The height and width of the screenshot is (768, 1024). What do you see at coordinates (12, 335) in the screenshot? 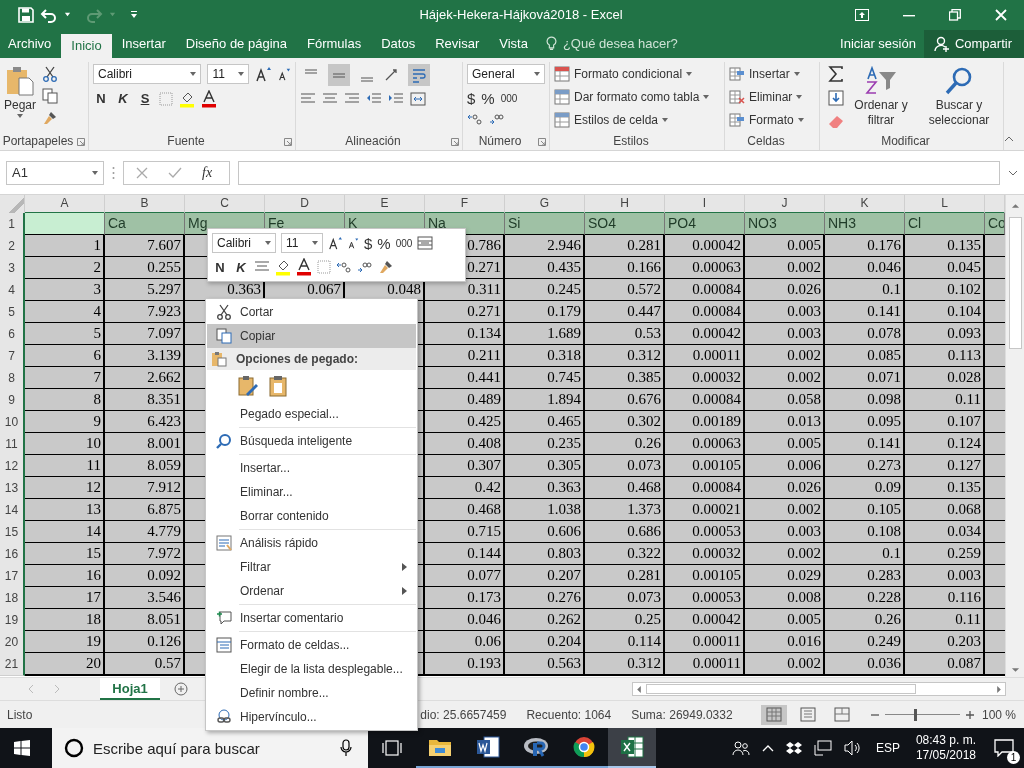
I see `row-header: 6` at bounding box center [12, 335].